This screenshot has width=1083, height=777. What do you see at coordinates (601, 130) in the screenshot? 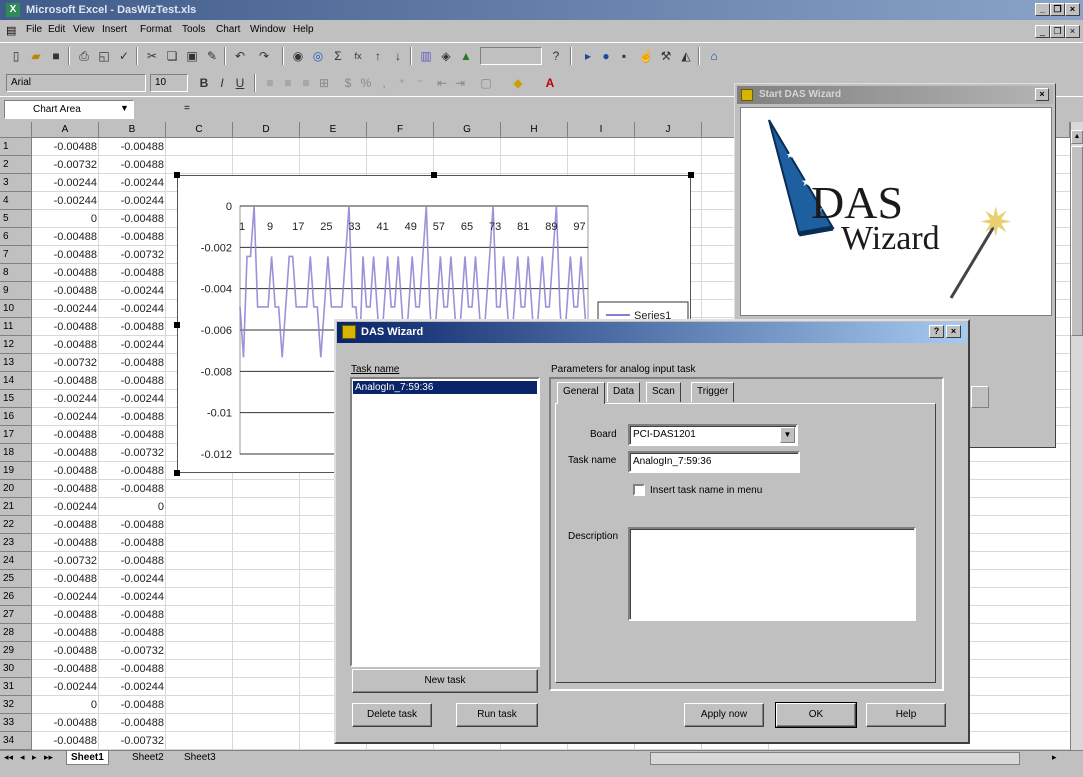
I see `column-header: I` at bounding box center [601, 130].